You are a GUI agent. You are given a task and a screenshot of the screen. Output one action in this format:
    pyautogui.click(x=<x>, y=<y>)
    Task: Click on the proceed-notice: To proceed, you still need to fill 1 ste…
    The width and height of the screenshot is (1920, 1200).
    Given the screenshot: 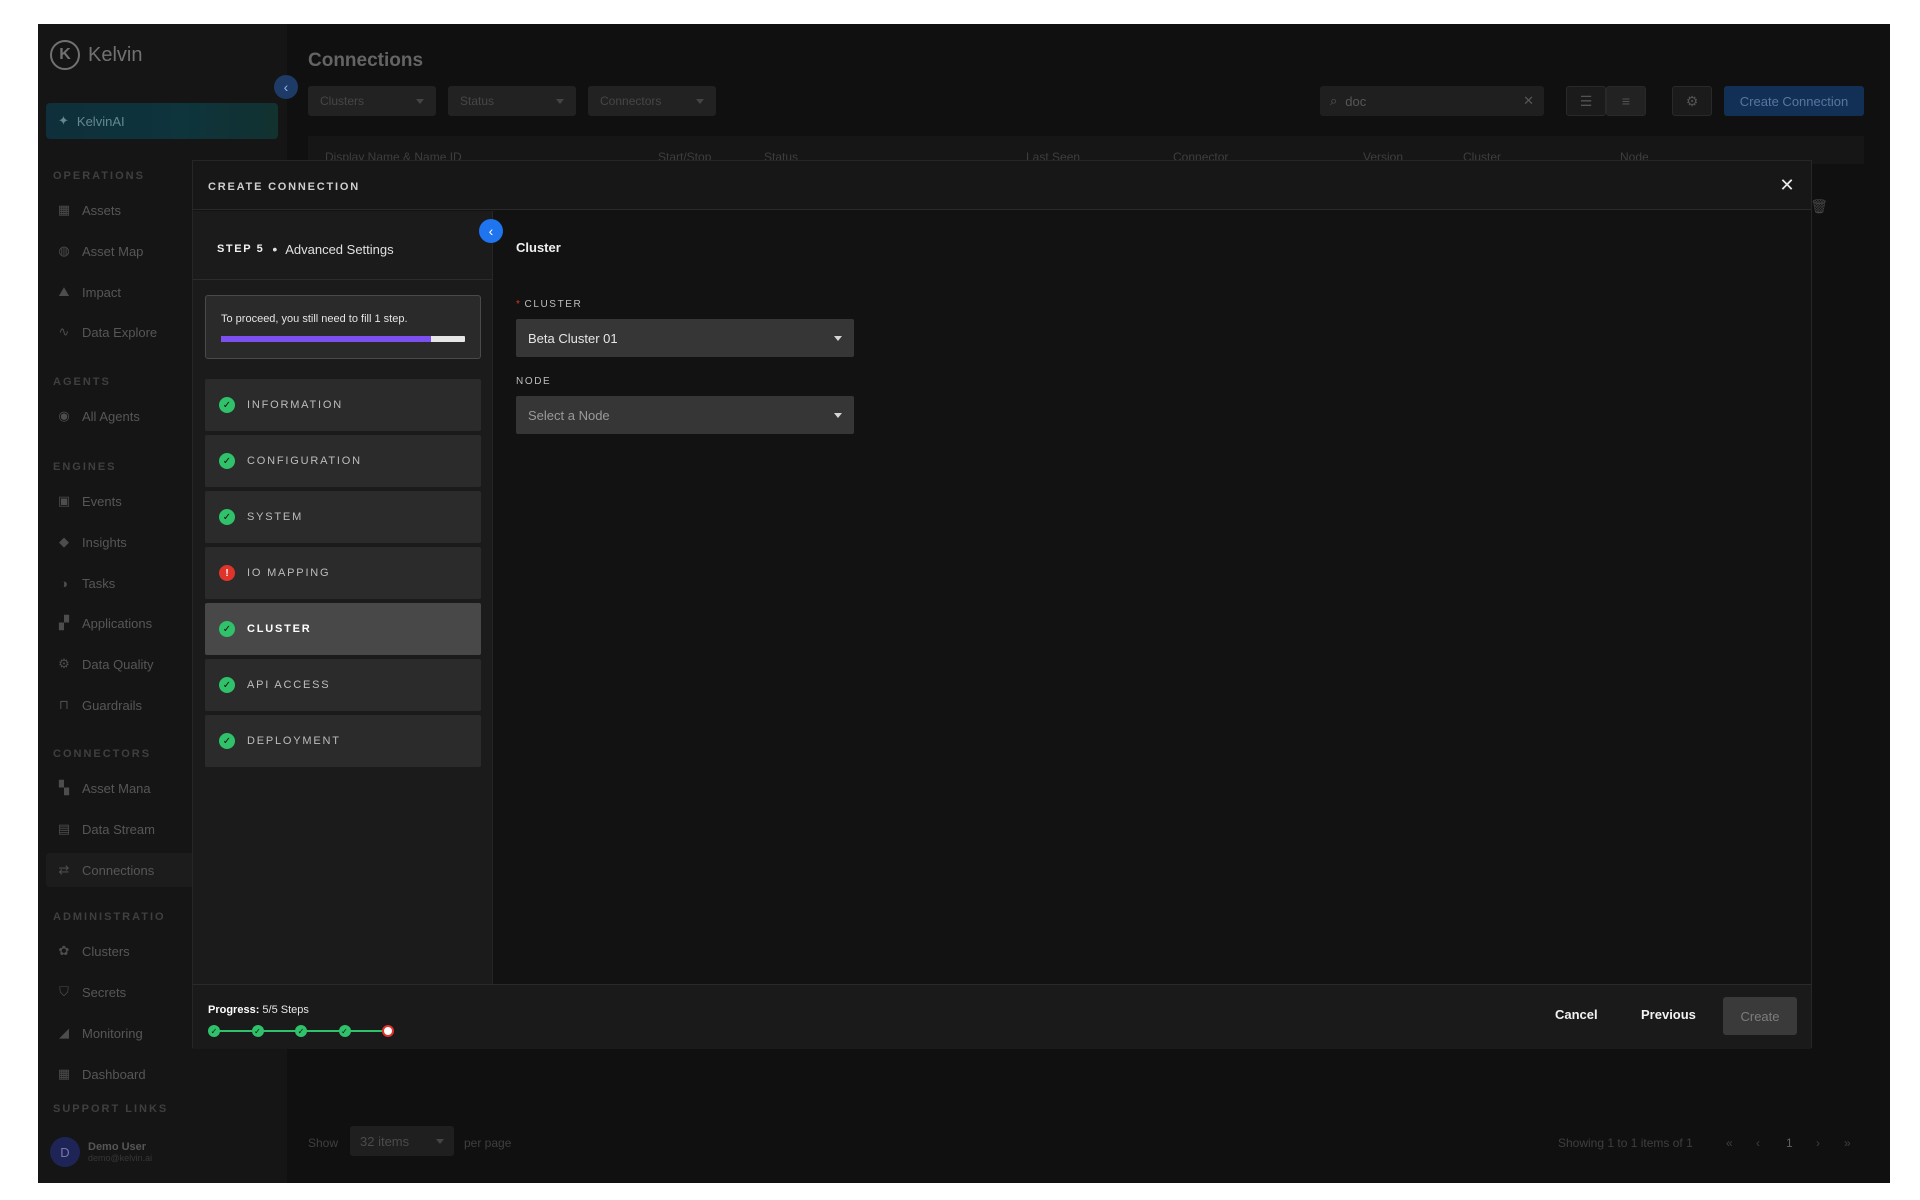 What is the action you would take?
    pyautogui.click(x=343, y=327)
    